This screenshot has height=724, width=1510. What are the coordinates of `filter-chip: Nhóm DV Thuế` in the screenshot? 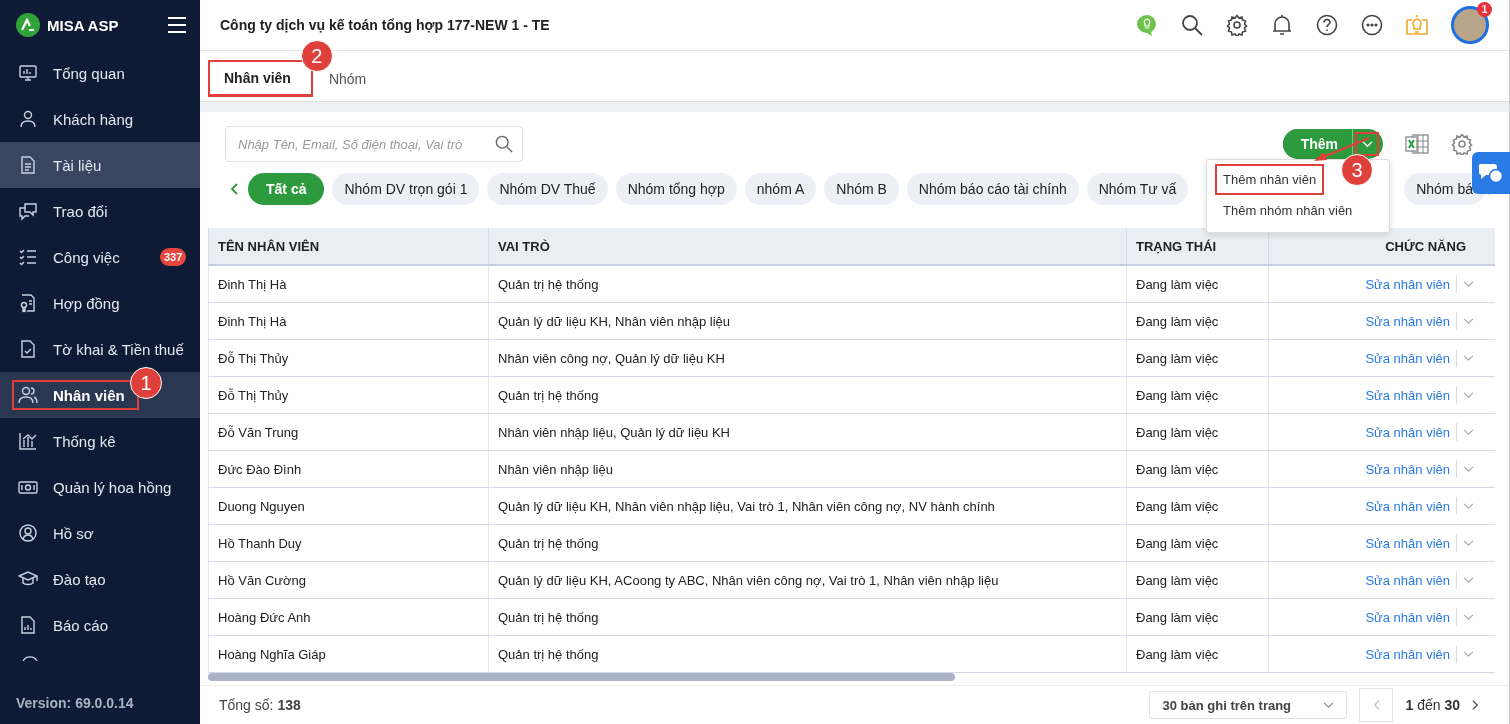 It's located at (547, 189).